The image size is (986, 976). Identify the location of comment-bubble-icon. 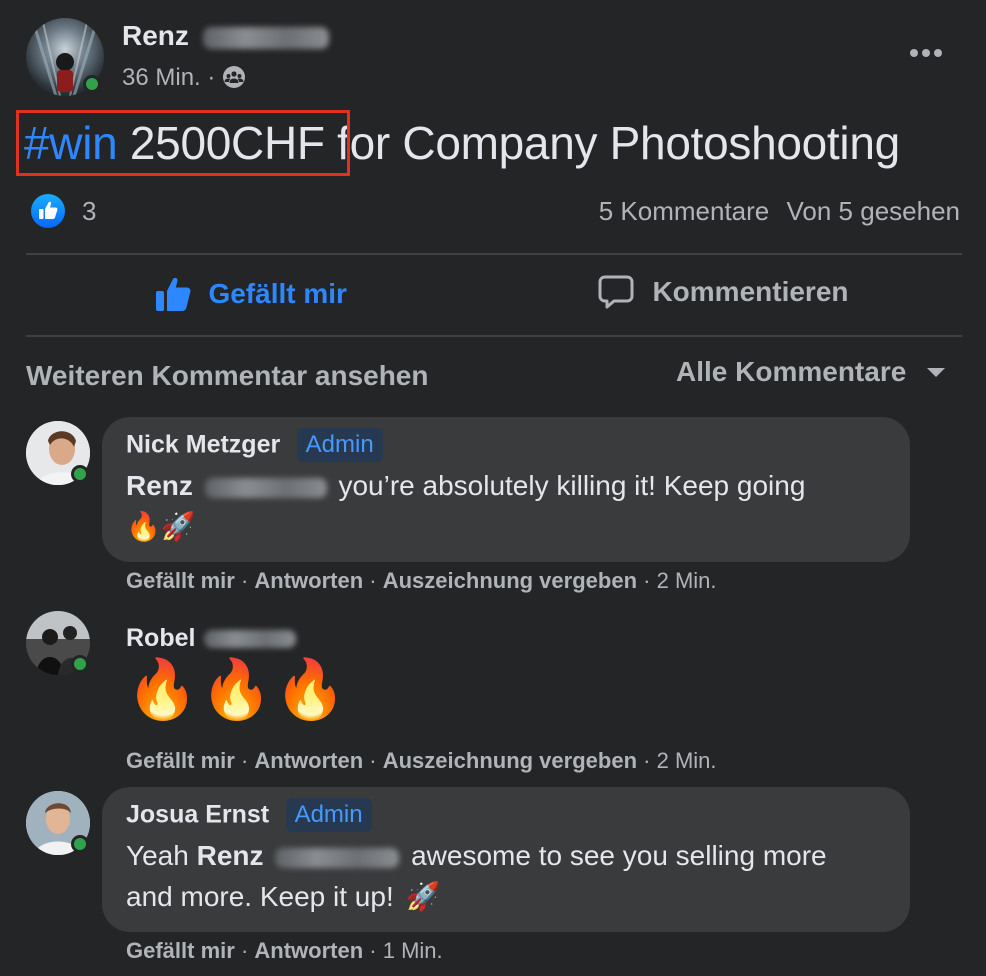
(616, 292).